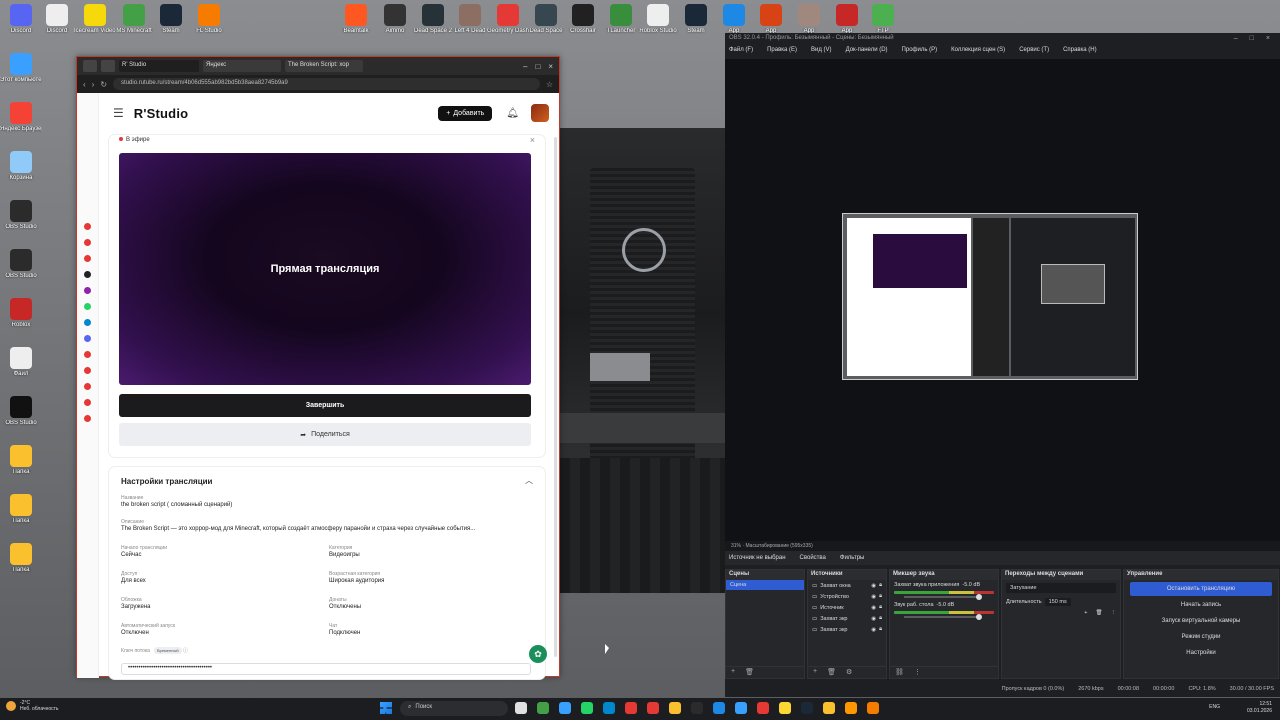  Describe the element at coordinates (849, 672) in the screenshot. I see `gear-icon: ⚙` at that location.